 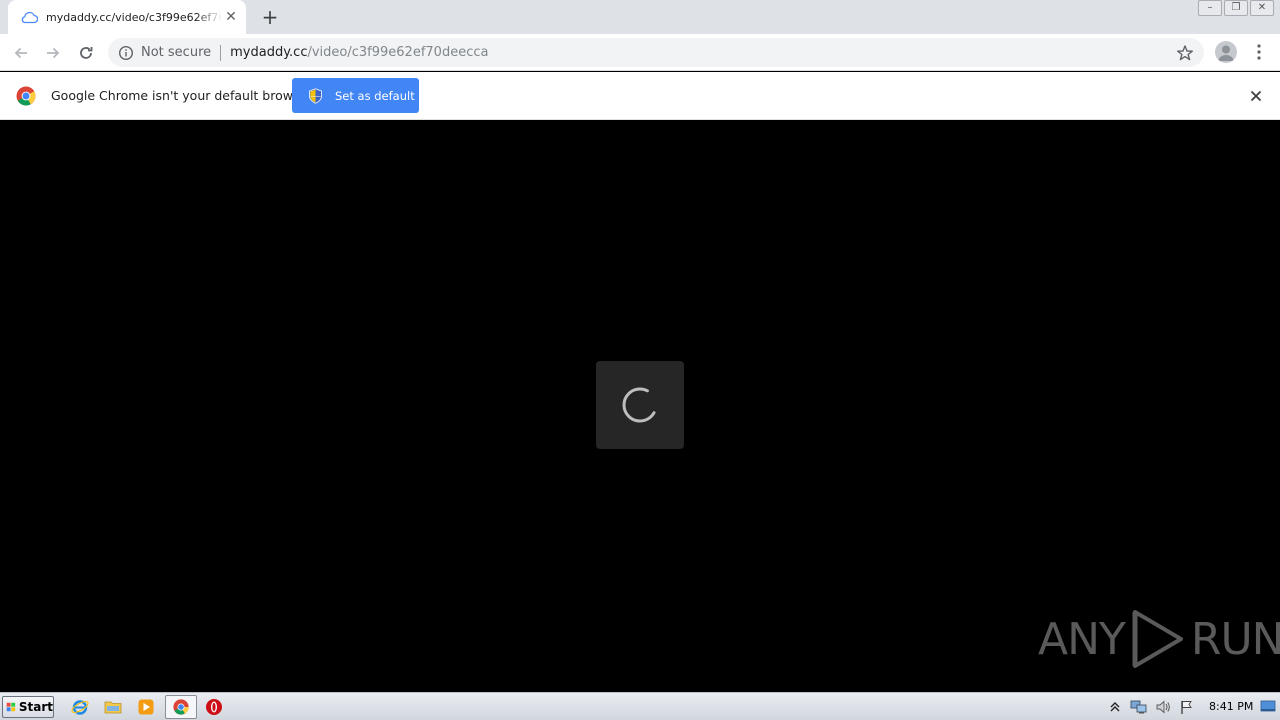 I want to click on watermark-left-text: ANY, so click(x=1082, y=639).